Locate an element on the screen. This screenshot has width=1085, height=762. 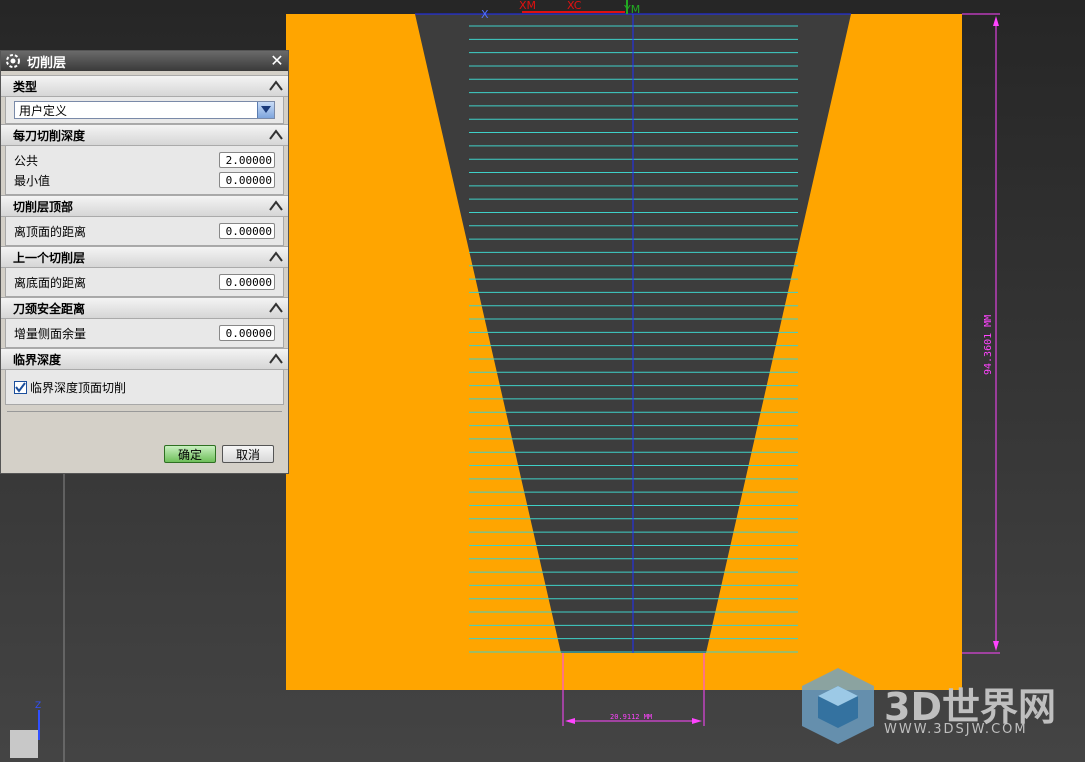
distance-from-bottom-label: 离底面的距离 is located at coordinates (50, 282).